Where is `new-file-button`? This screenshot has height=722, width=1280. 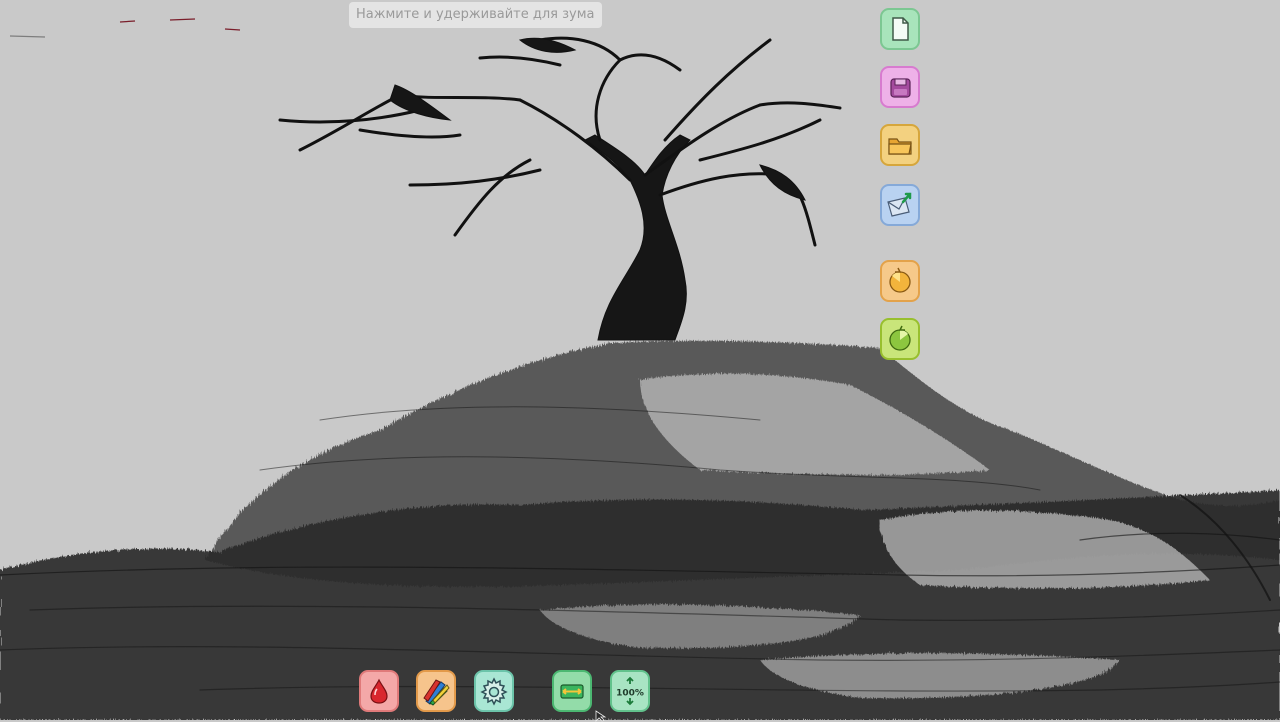 new-file-button is located at coordinates (900, 29).